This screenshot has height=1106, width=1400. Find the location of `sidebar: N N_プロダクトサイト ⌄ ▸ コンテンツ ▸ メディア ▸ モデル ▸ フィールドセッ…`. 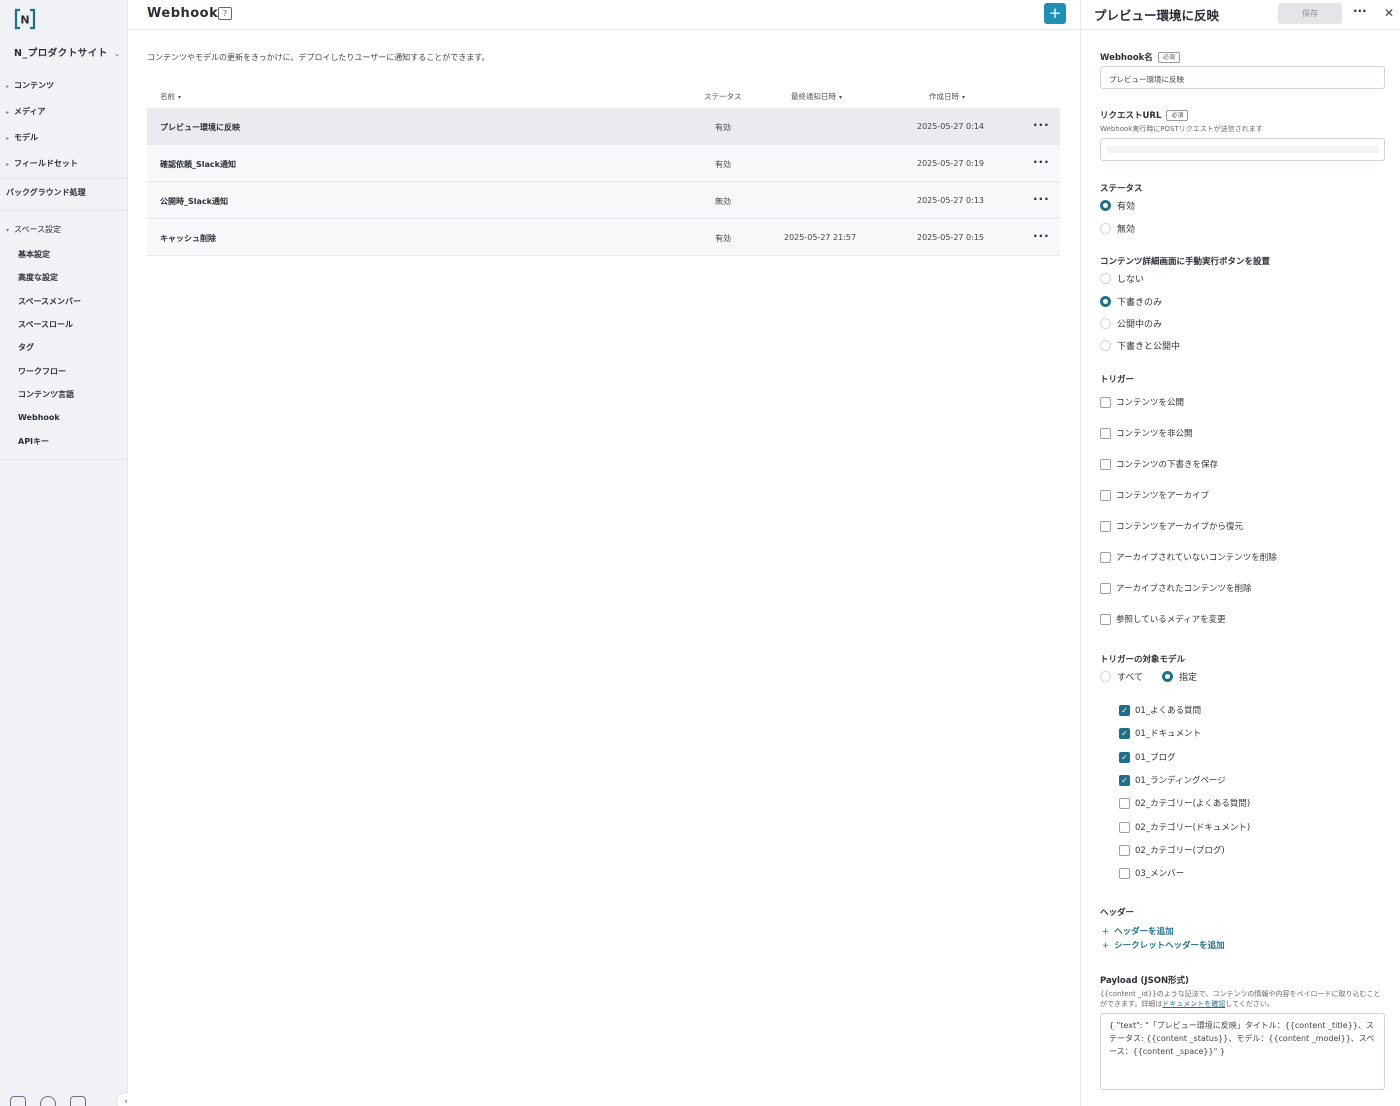

sidebar: N N_プロダクトサイト ⌄ ▸ コンテンツ ▸ メディア ▸ モデル ▸ フィールドセッ… is located at coordinates (68, 553).